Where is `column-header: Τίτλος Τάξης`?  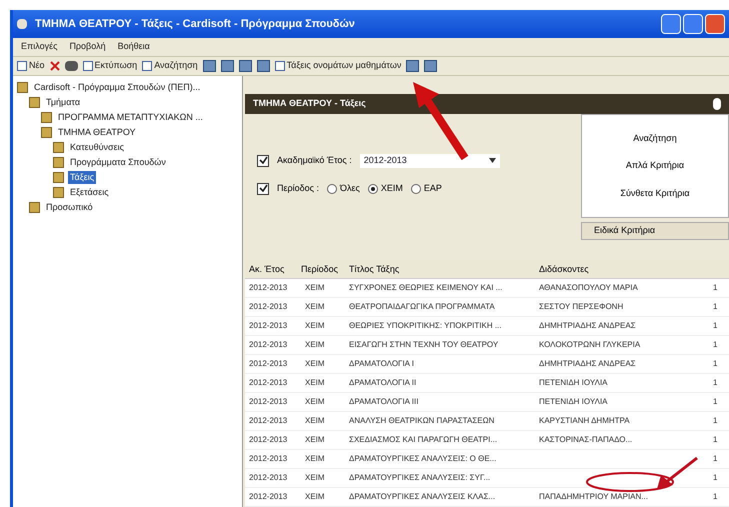 column-header: Τίτλος Τάξης is located at coordinates (440, 269).